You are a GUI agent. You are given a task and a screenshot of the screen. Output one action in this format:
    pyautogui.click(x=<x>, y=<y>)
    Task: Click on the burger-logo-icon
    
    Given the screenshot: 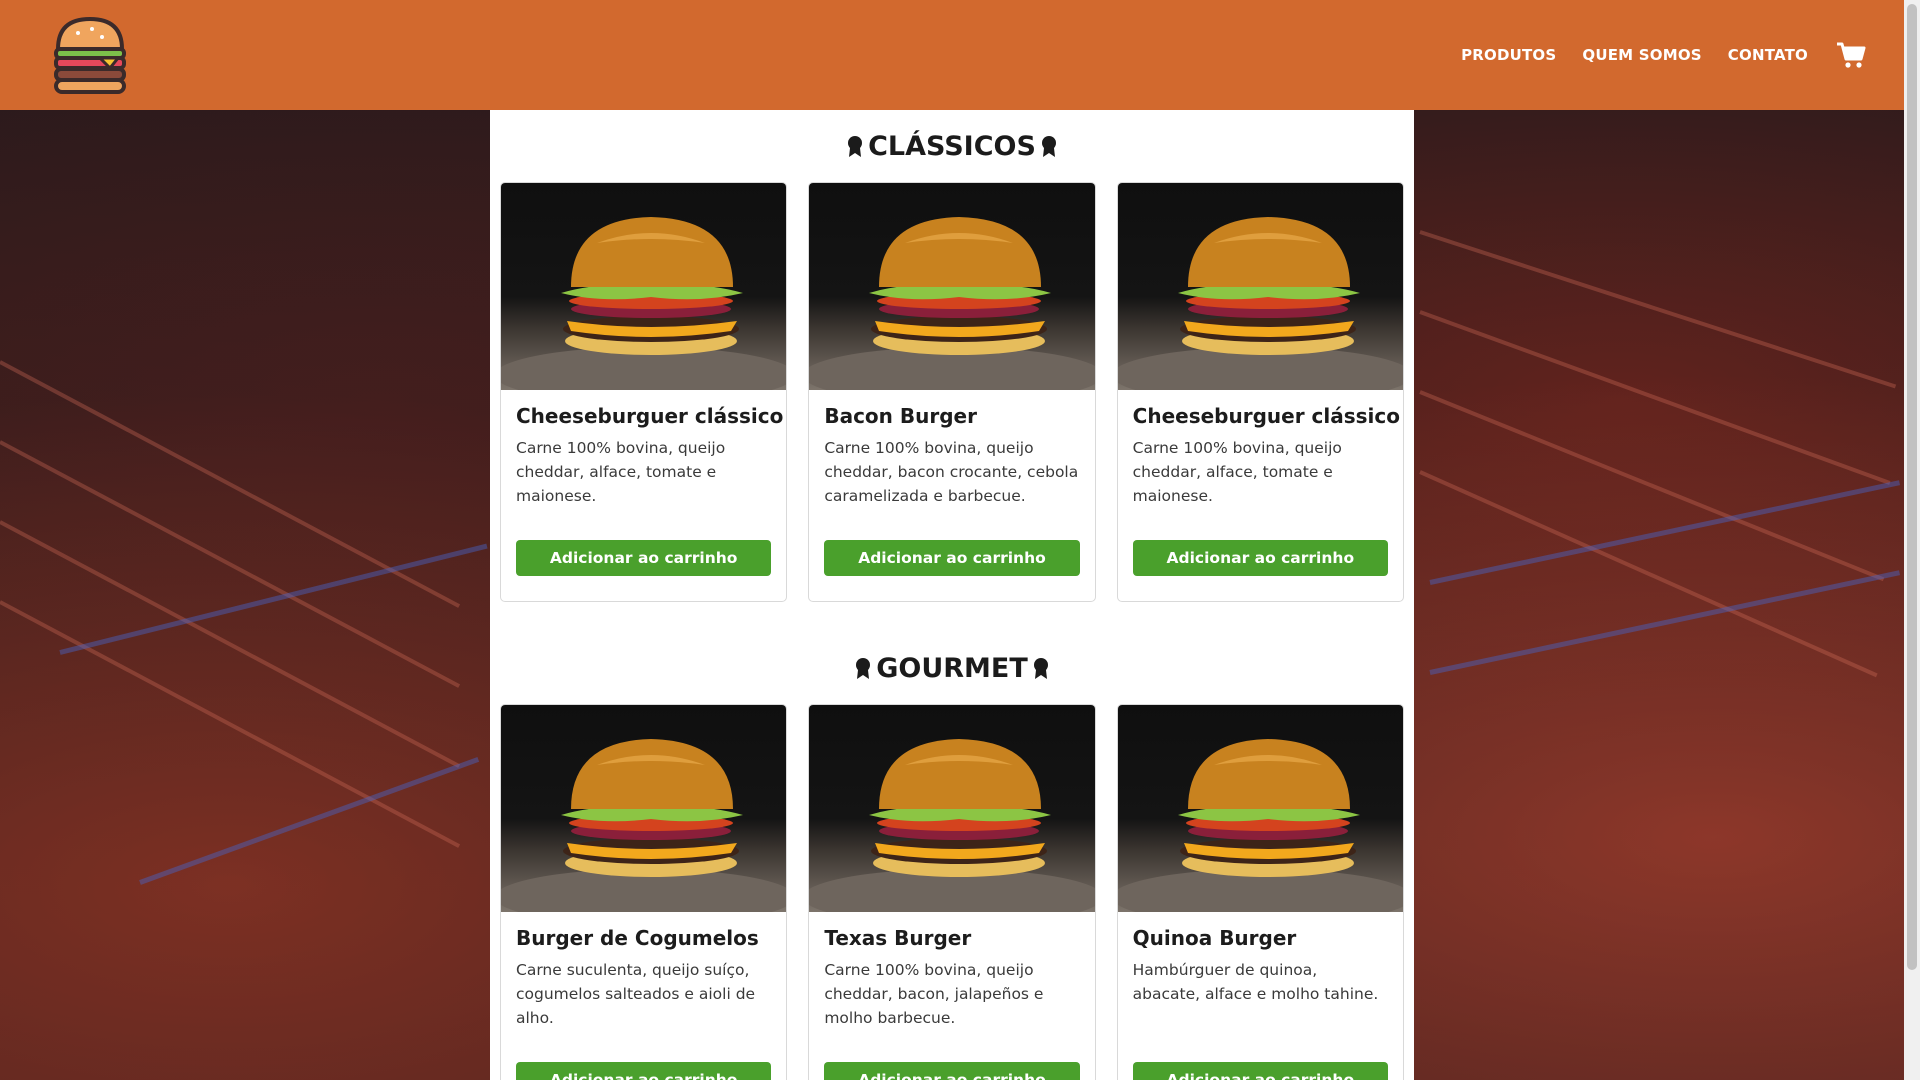 What is the action you would take?
    pyautogui.click(x=90, y=55)
    